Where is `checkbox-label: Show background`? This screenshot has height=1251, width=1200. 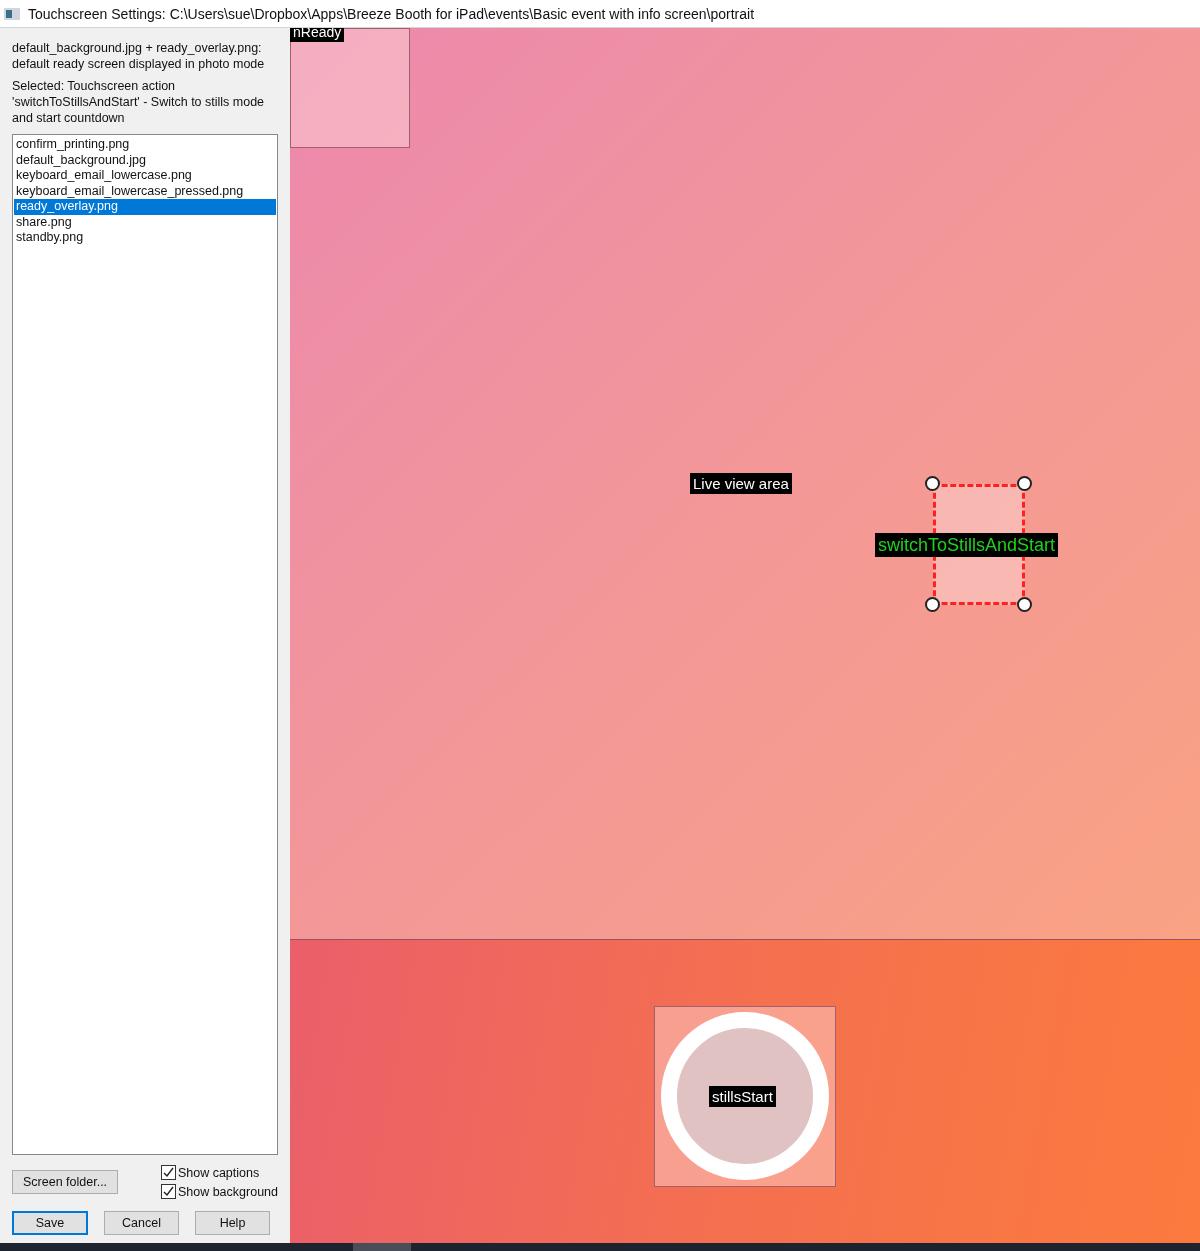 checkbox-label: Show background is located at coordinates (227, 1191).